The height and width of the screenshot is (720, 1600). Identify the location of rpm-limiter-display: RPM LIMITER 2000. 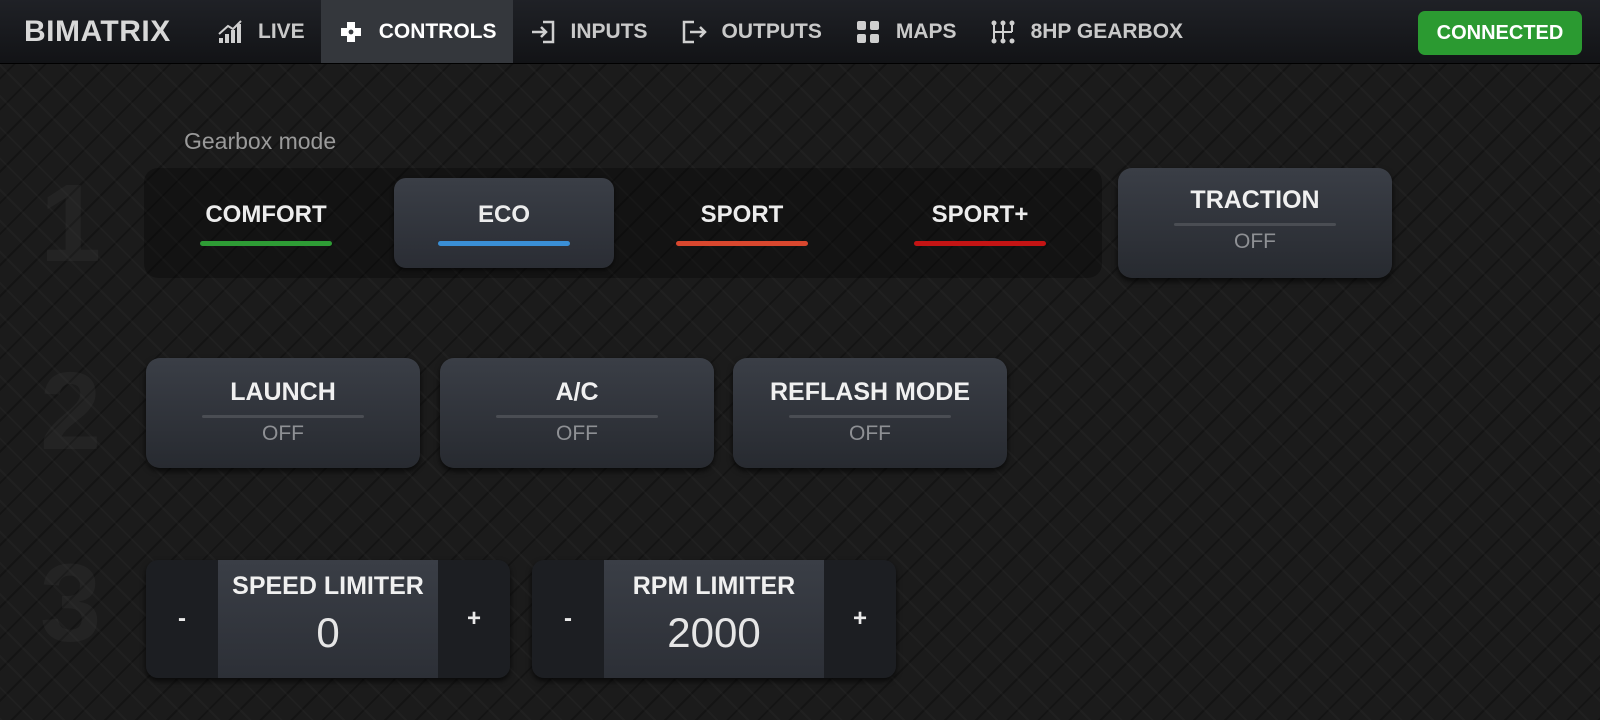
(714, 619).